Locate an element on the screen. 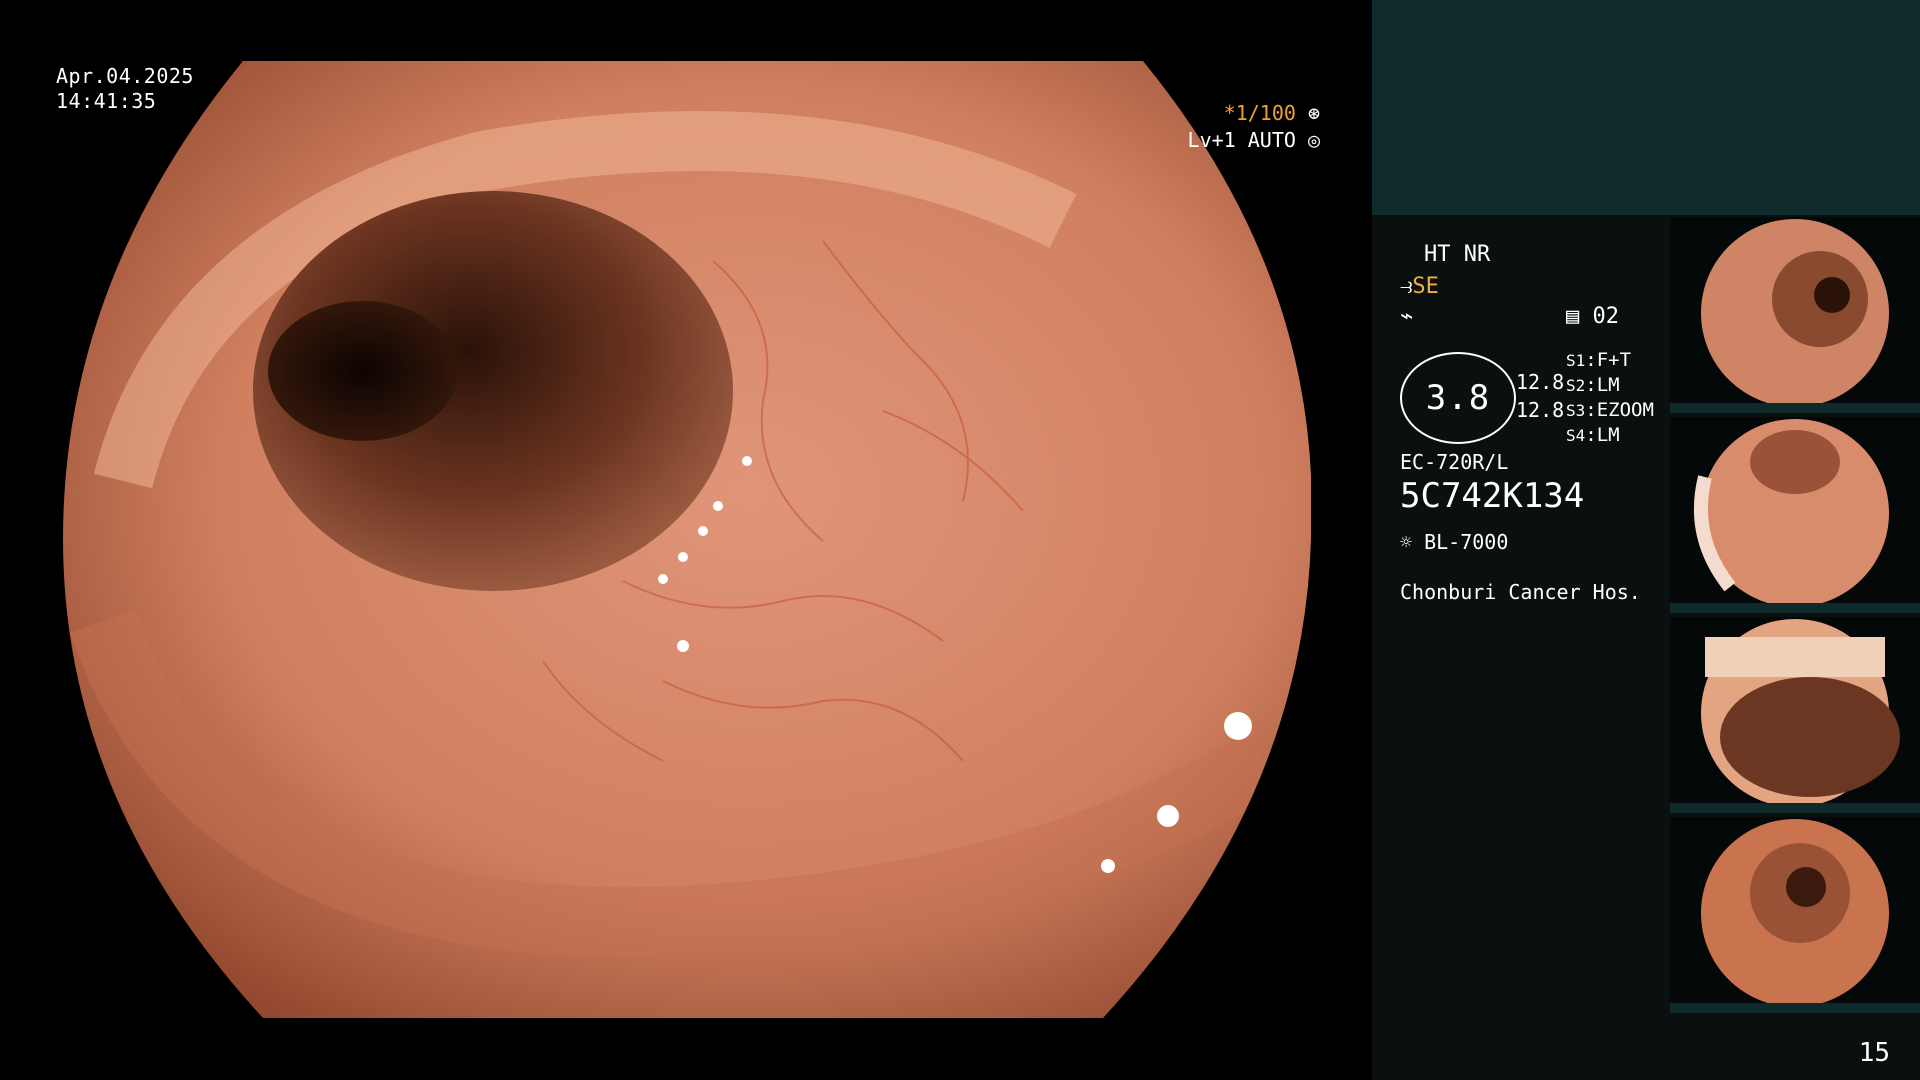 This screenshot has height=1080, width=1920. sun-icon: ☼ is located at coordinates (1406, 542).